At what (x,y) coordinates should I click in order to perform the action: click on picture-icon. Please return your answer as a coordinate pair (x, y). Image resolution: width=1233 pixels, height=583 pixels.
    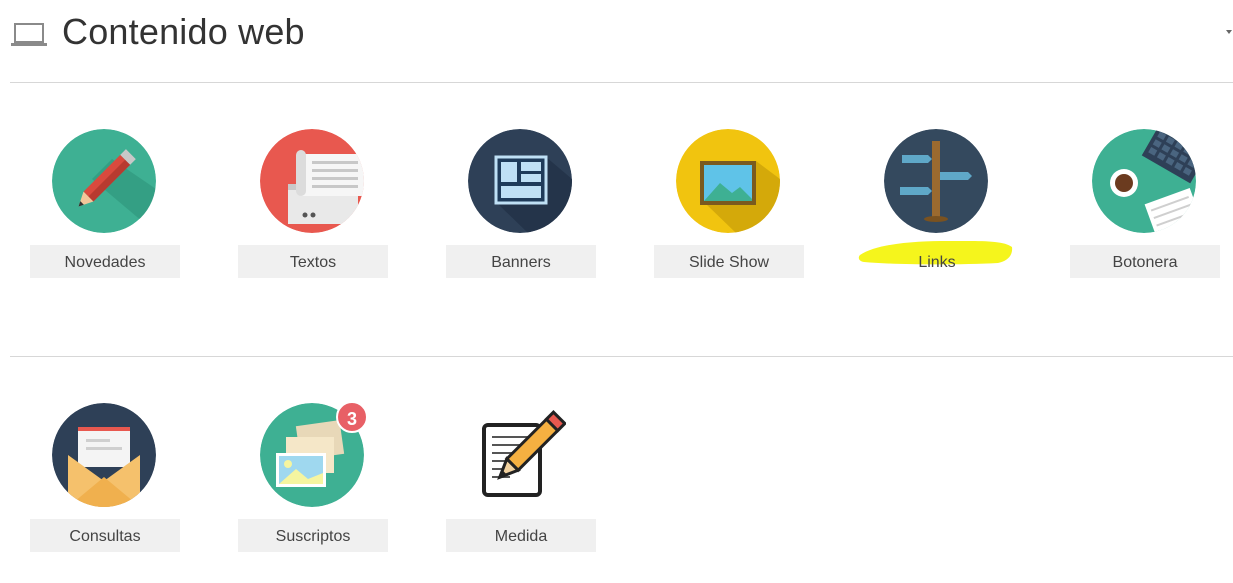
    Looking at the image, I should click on (728, 181).